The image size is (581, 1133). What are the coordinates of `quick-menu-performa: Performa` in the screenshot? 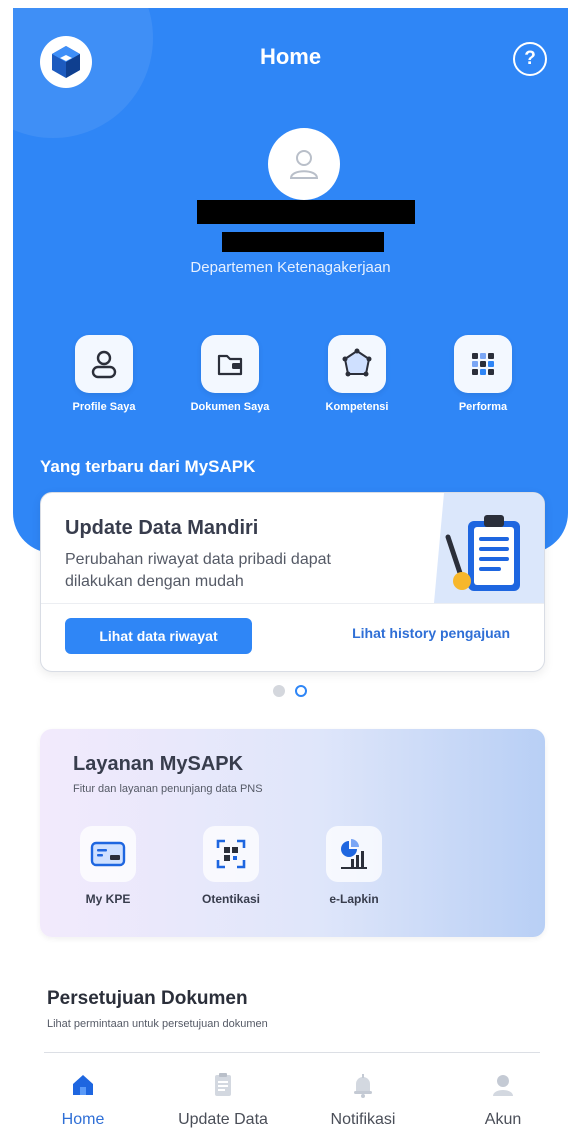 It's located at (483, 374).